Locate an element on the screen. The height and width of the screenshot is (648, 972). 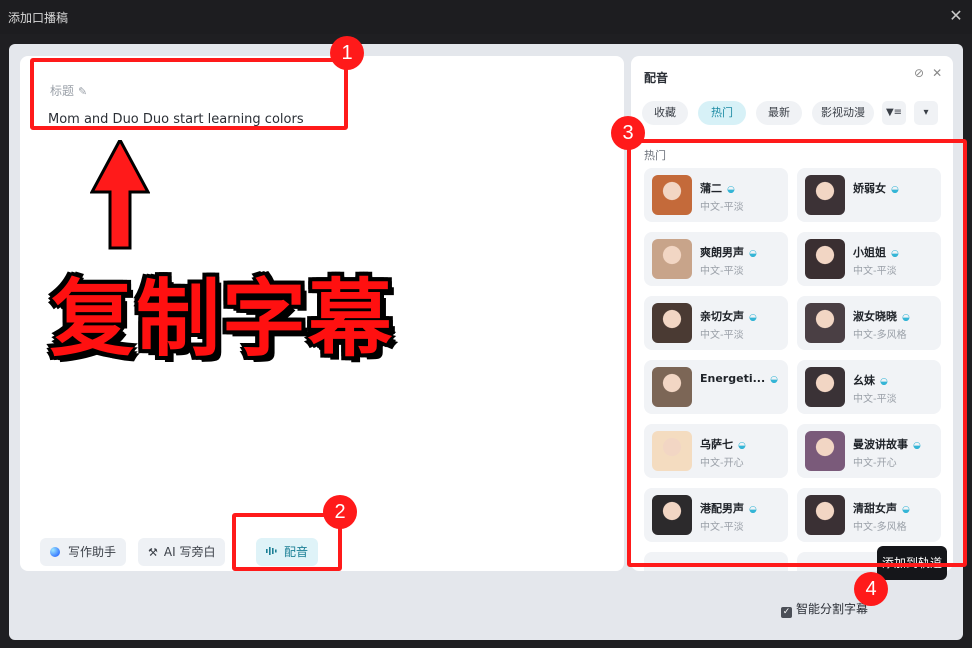
smart-split-label: 智能分割字幕 is located at coordinates (832, 609).